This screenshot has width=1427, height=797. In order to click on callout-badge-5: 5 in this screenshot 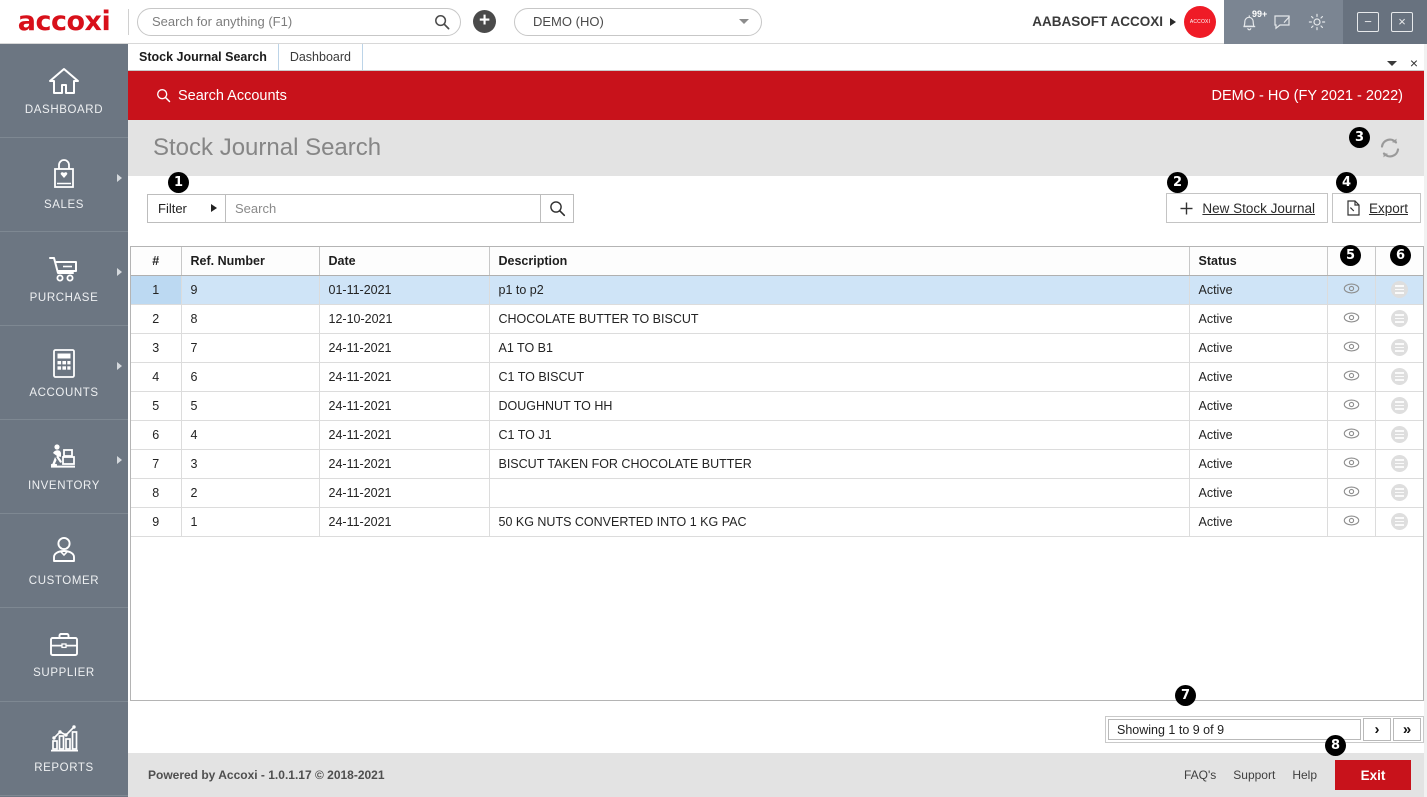, I will do `click(1350, 255)`.